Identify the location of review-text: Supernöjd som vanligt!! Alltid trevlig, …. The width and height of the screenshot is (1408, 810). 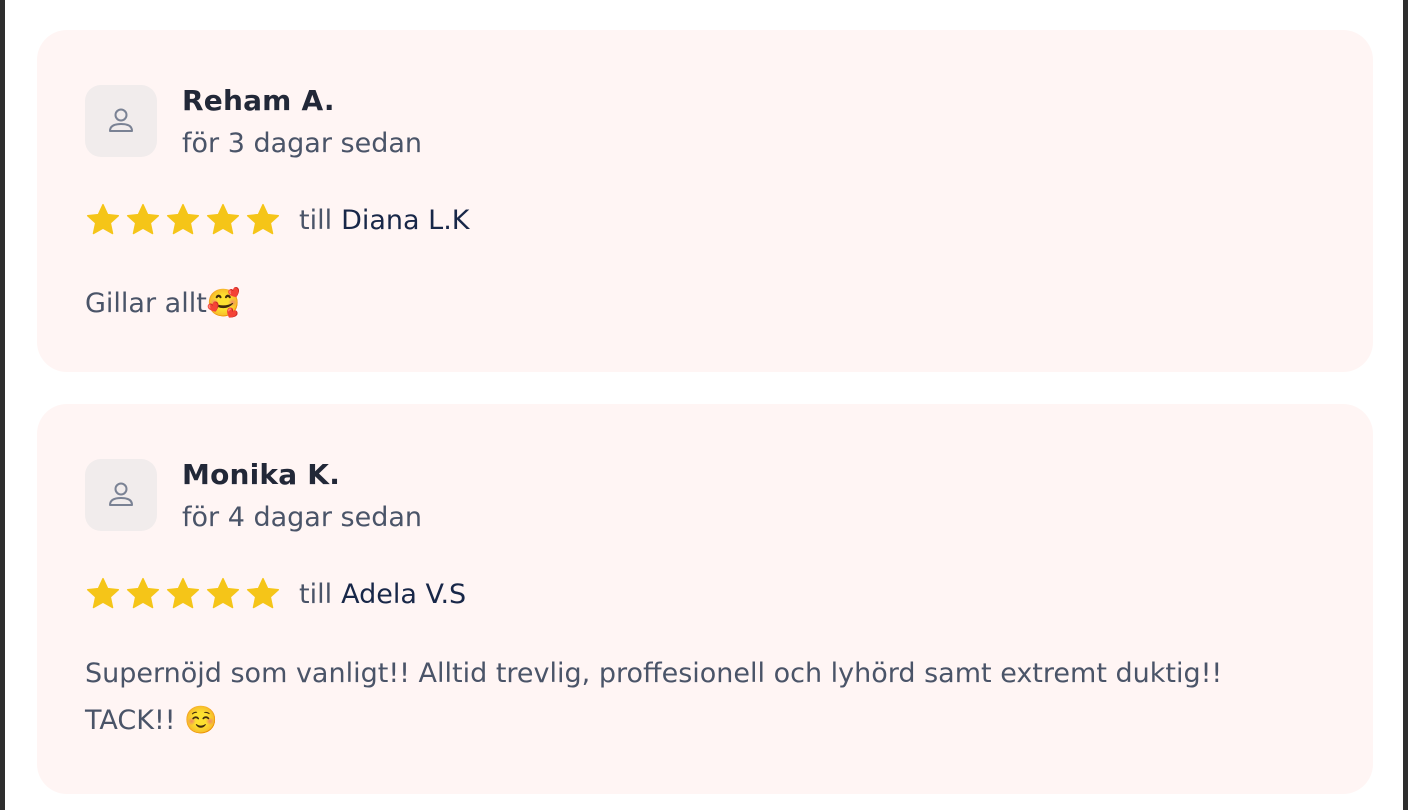
(654, 697).